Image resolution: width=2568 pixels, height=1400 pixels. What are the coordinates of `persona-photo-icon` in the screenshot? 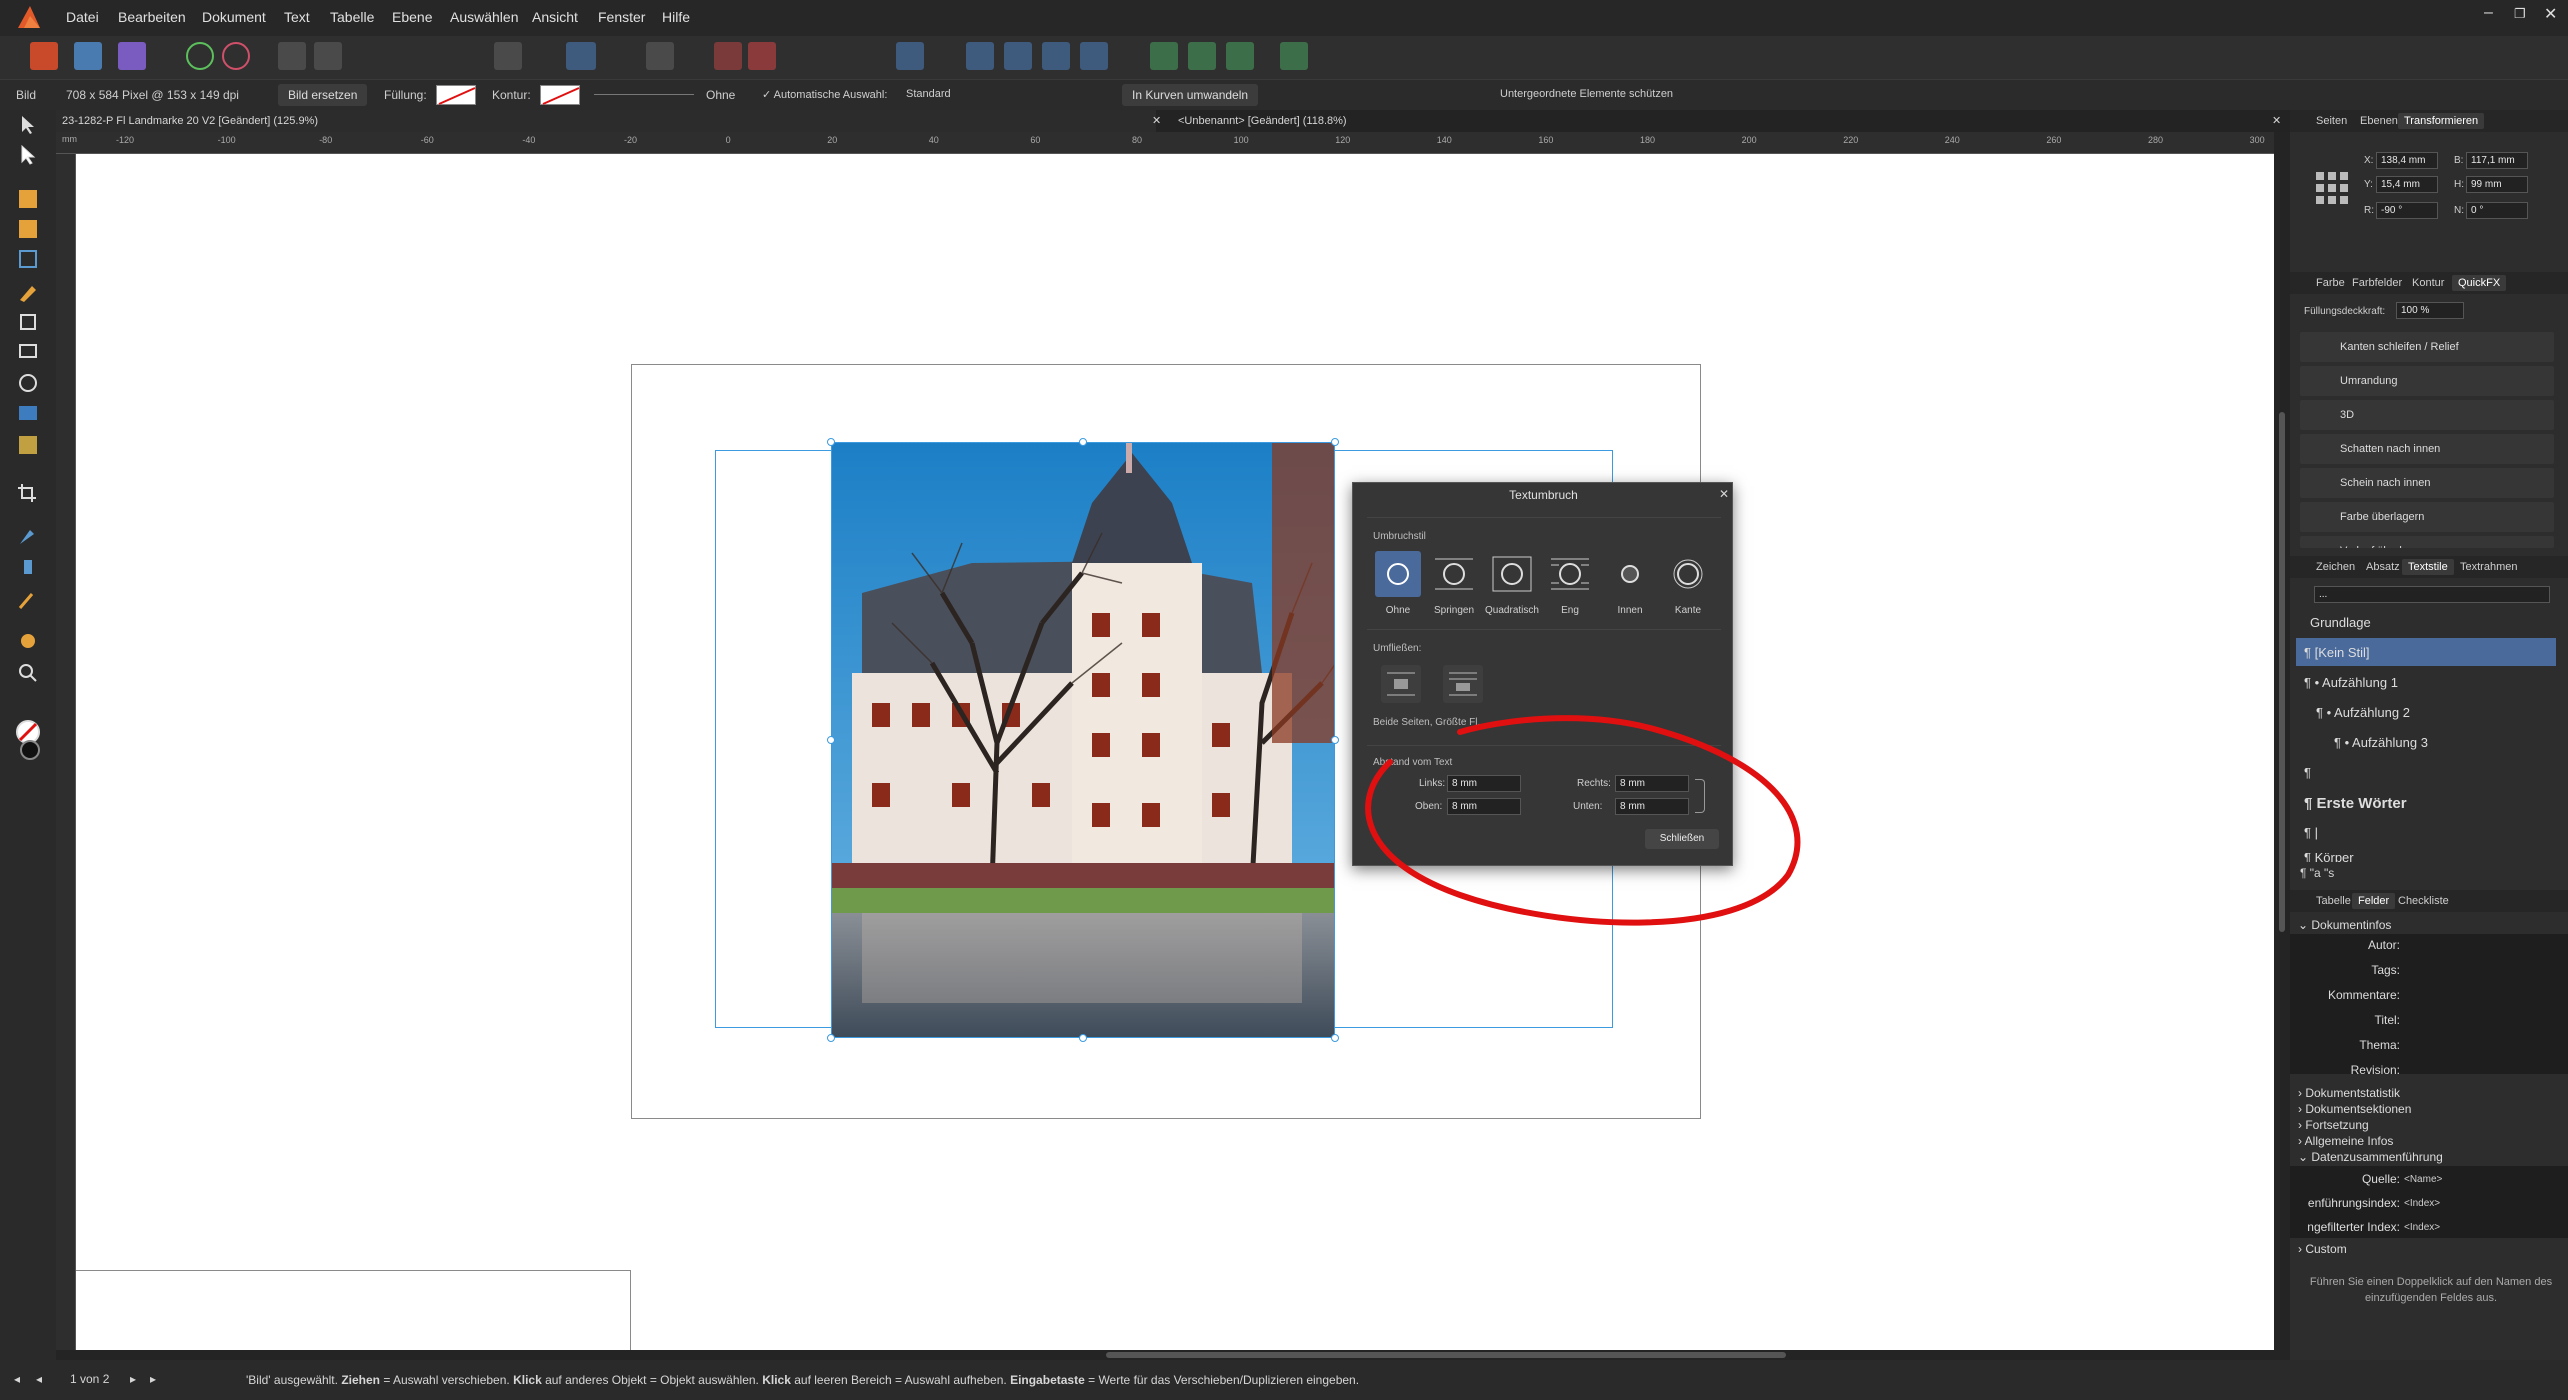 It's located at (88, 56).